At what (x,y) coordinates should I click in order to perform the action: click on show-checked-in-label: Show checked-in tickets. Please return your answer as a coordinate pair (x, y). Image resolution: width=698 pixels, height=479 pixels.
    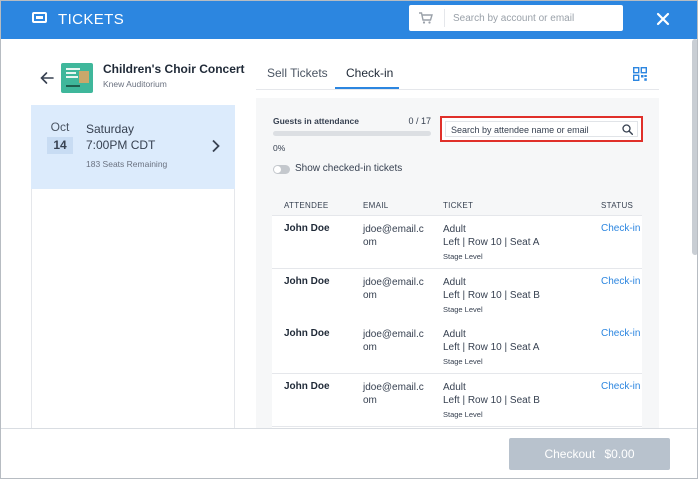
    Looking at the image, I should click on (349, 168).